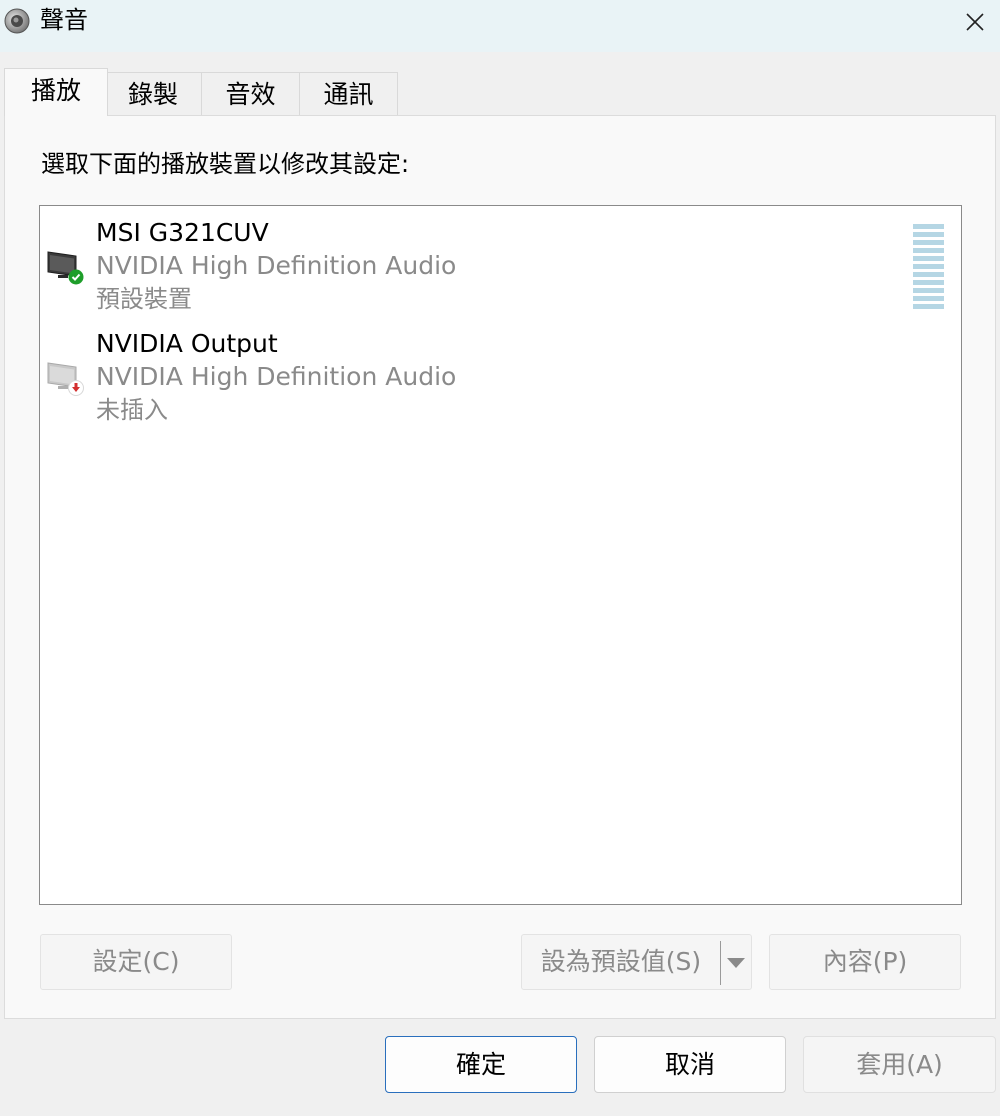 The height and width of the screenshot is (1116, 1000). Describe the element at coordinates (690, 1064) in the screenshot. I see `cancel-button: 取消` at that location.